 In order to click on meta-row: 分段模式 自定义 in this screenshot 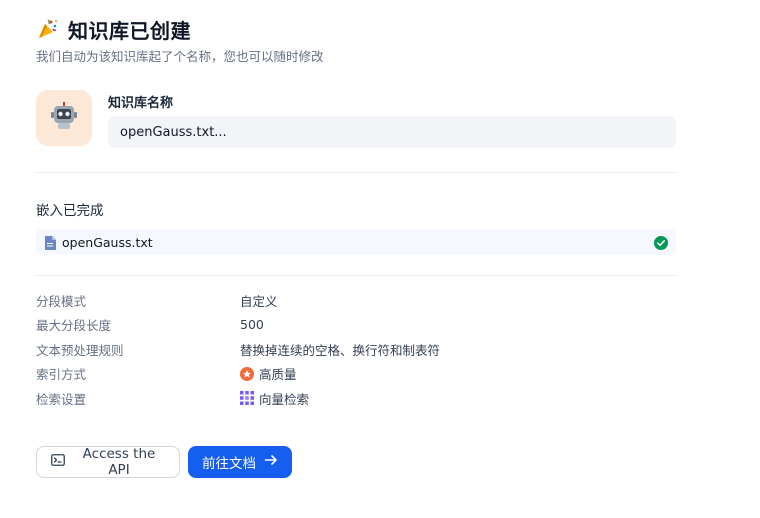, I will do `click(356, 300)`.